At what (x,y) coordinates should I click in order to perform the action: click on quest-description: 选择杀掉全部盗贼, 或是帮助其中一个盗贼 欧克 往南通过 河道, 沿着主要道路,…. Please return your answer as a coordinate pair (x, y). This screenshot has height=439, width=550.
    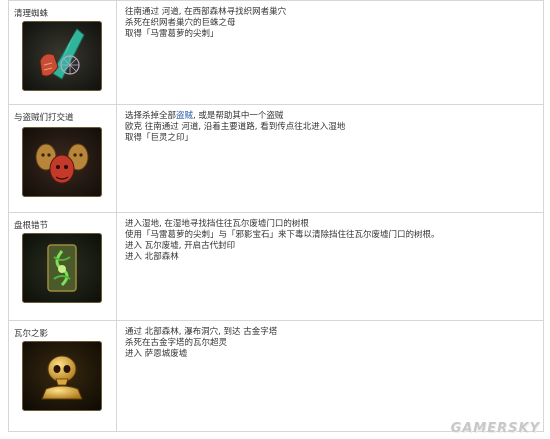
    Looking at the image, I should click on (235, 127).